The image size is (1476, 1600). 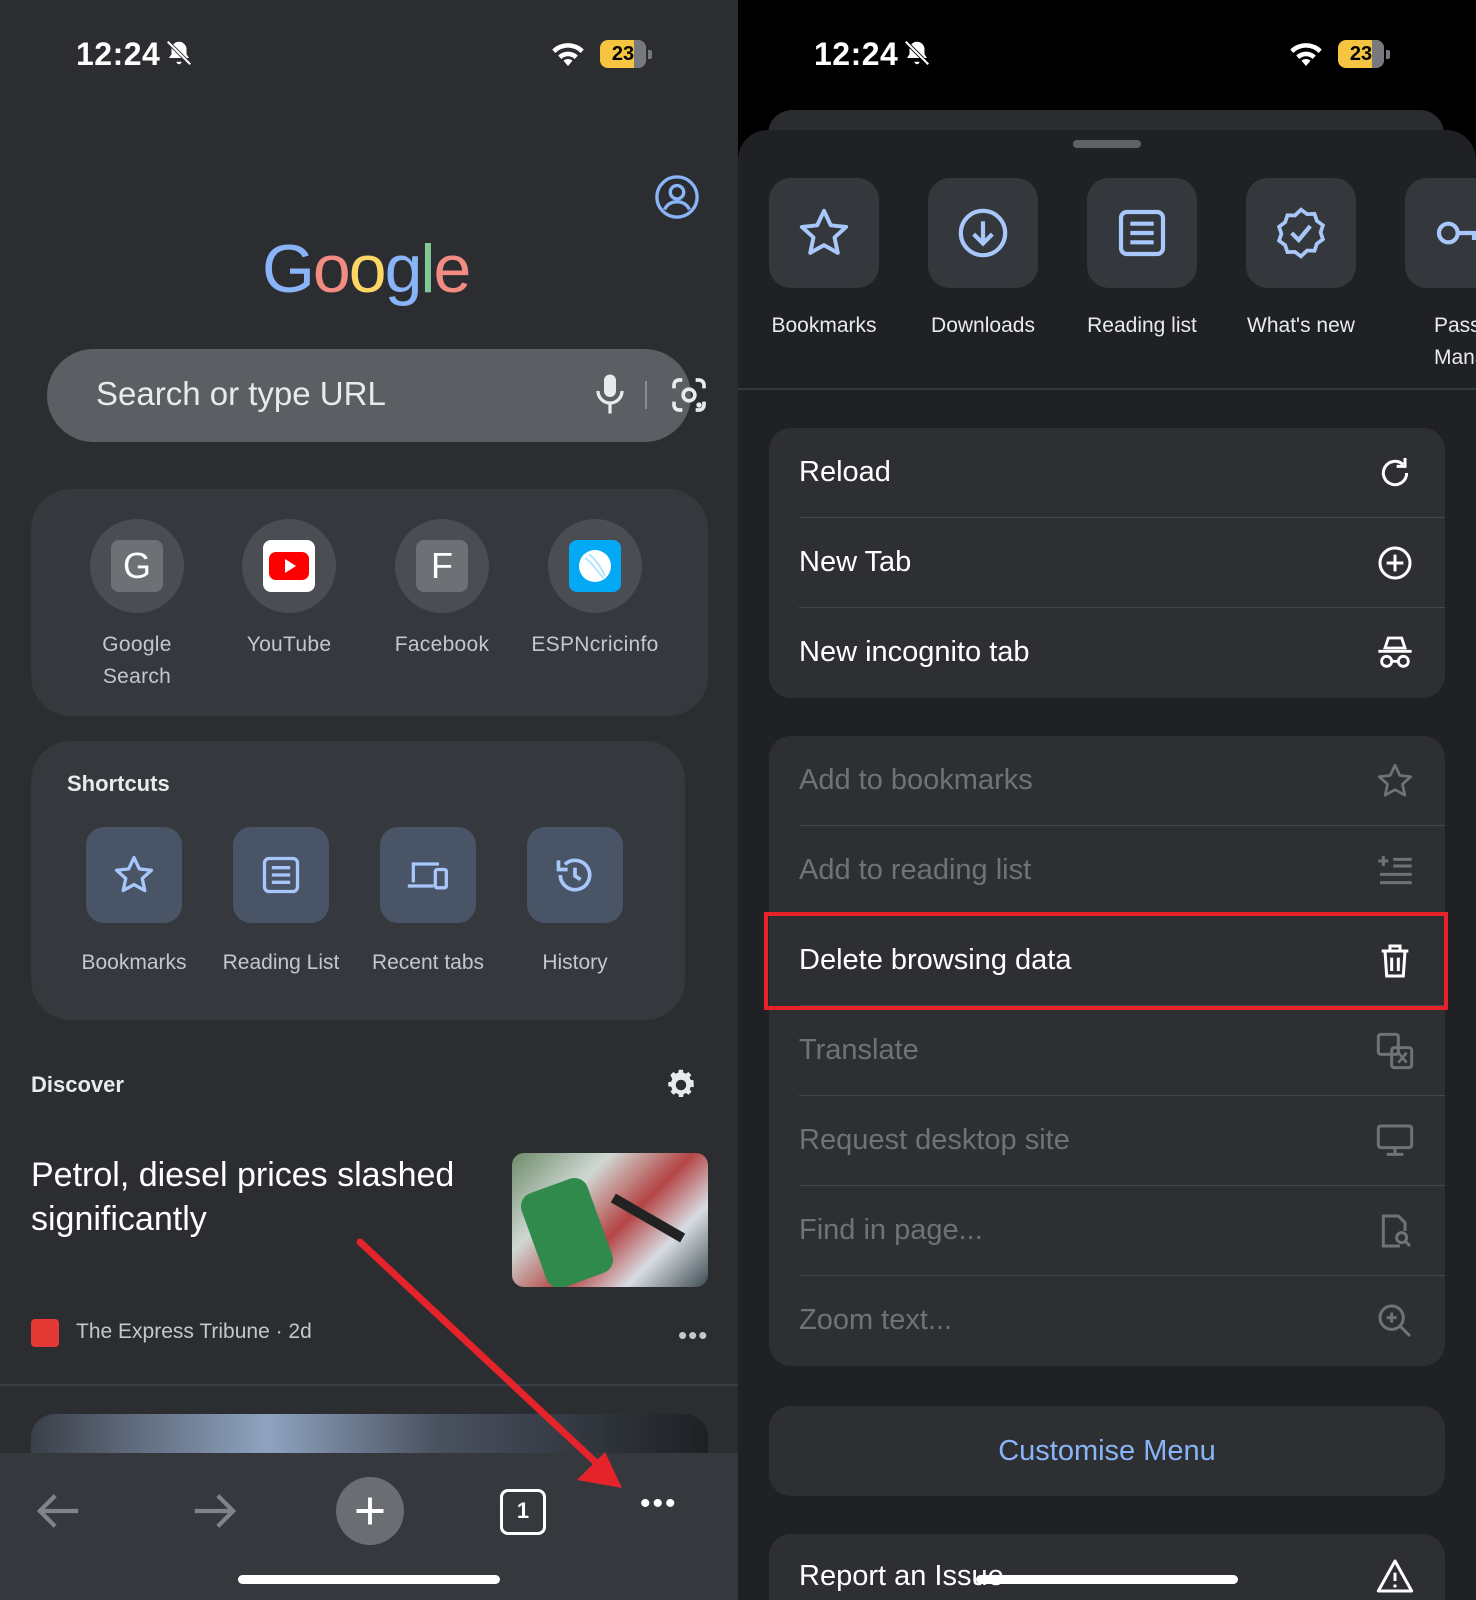 I want to click on microphone-icon, so click(x=610, y=394).